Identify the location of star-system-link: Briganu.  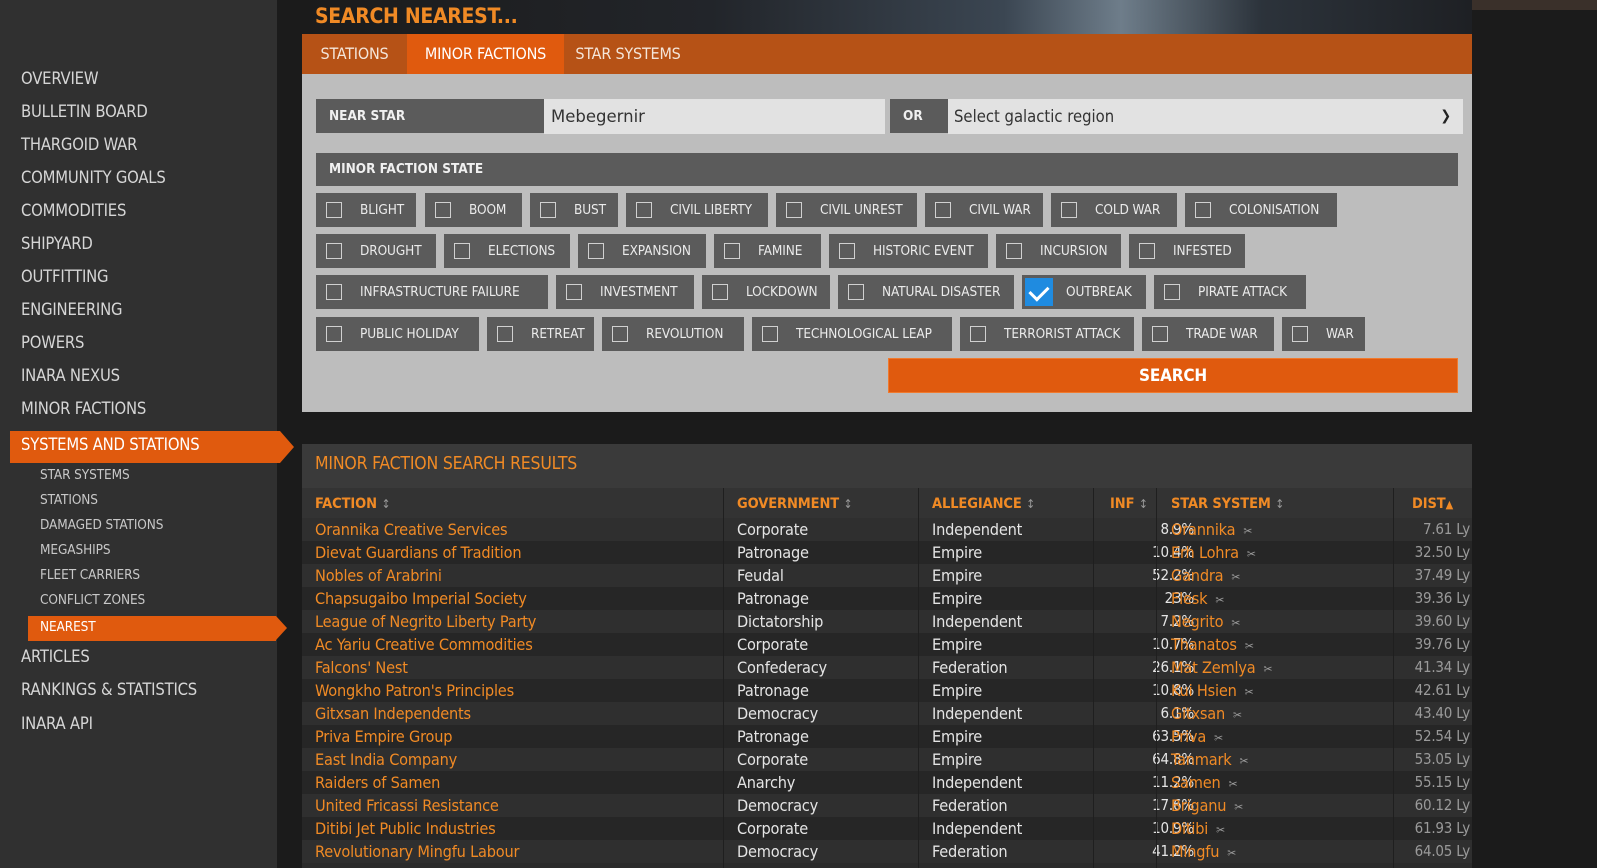
(1198, 805).